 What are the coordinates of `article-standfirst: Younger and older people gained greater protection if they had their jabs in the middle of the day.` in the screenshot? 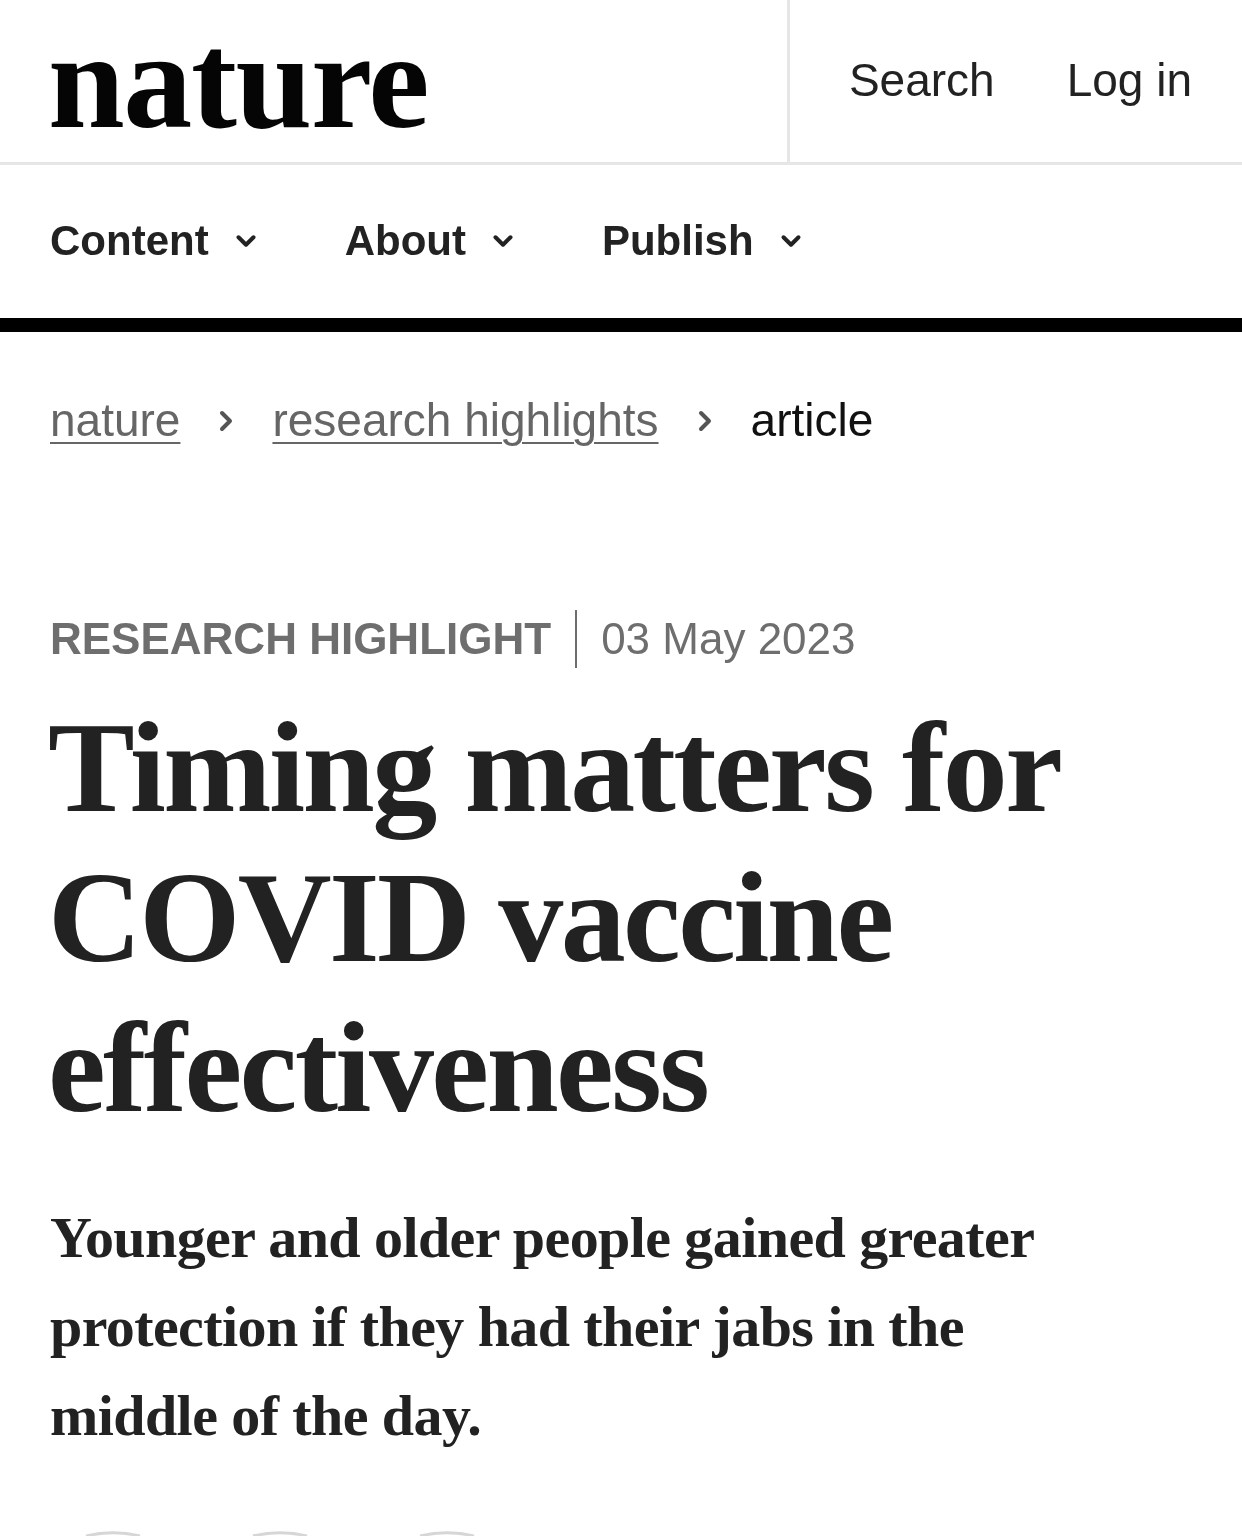 It's located at (542, 1327).